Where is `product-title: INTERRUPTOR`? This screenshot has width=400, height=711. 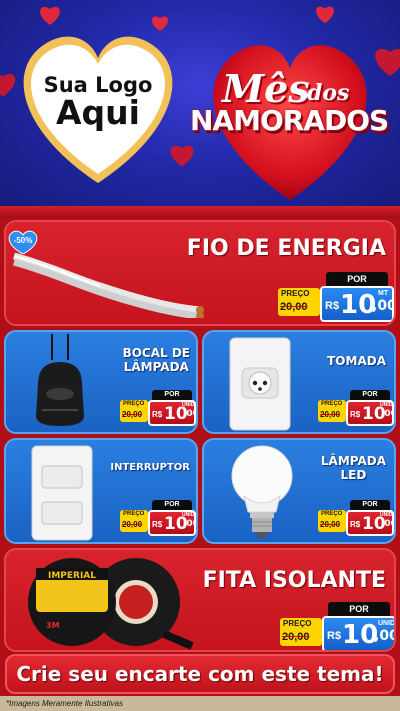
product-title: INTERRUPTOR is located at coordinates (150, 467).